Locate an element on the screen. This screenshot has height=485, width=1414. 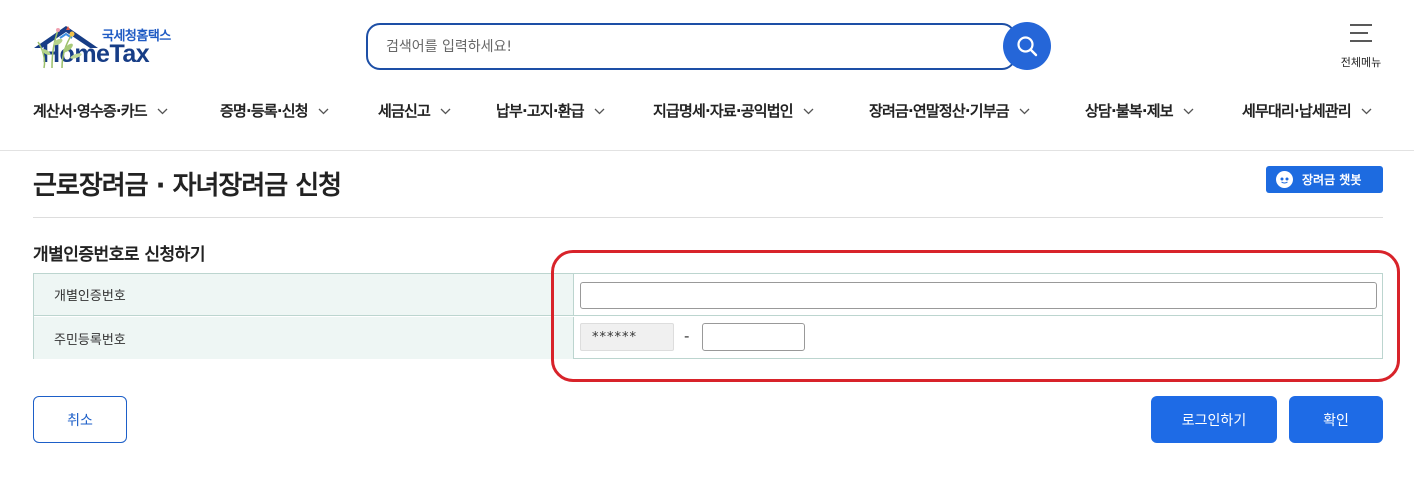
gnb-label: 상담·불복·제보 is located at coordinates (1129, 111).